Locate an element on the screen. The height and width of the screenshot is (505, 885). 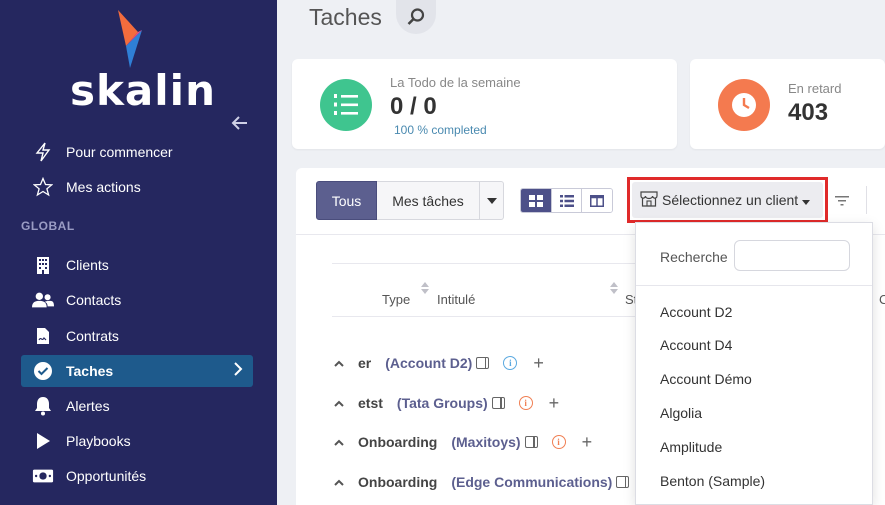
column-header-next: C is located at coordinates (882, 299).